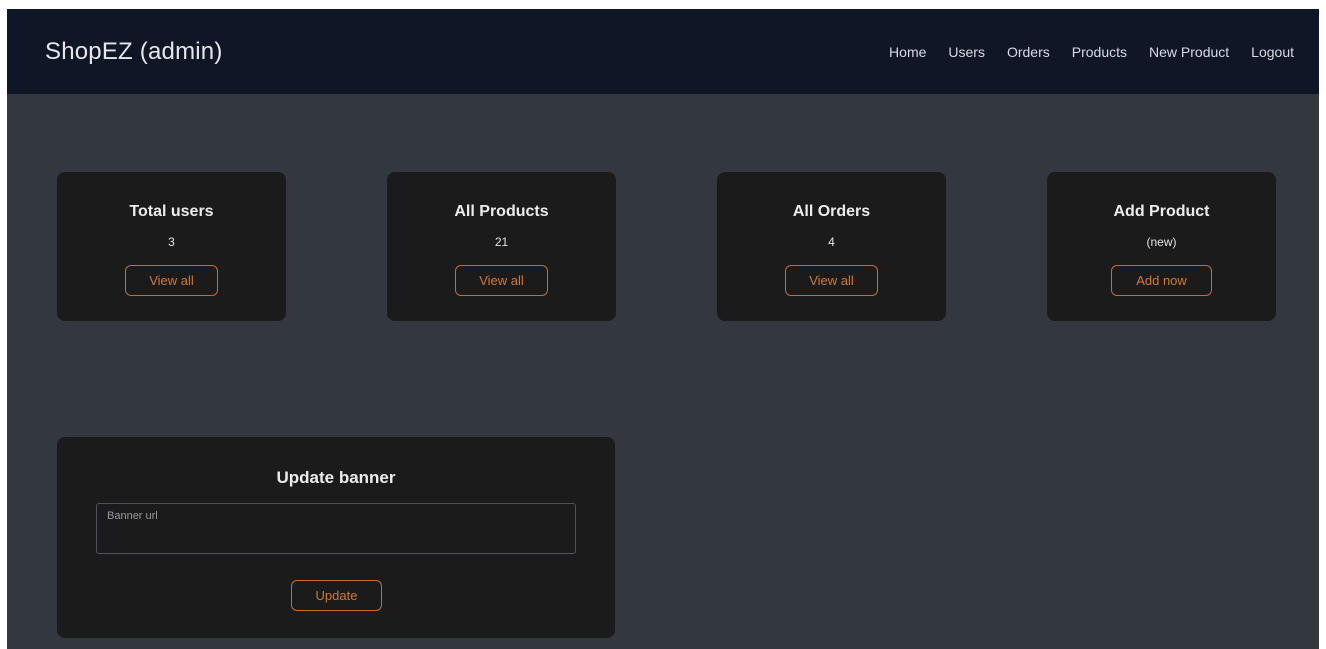  I want to click on all-orders-card: All Orders 4 View all, so click(831, 246).